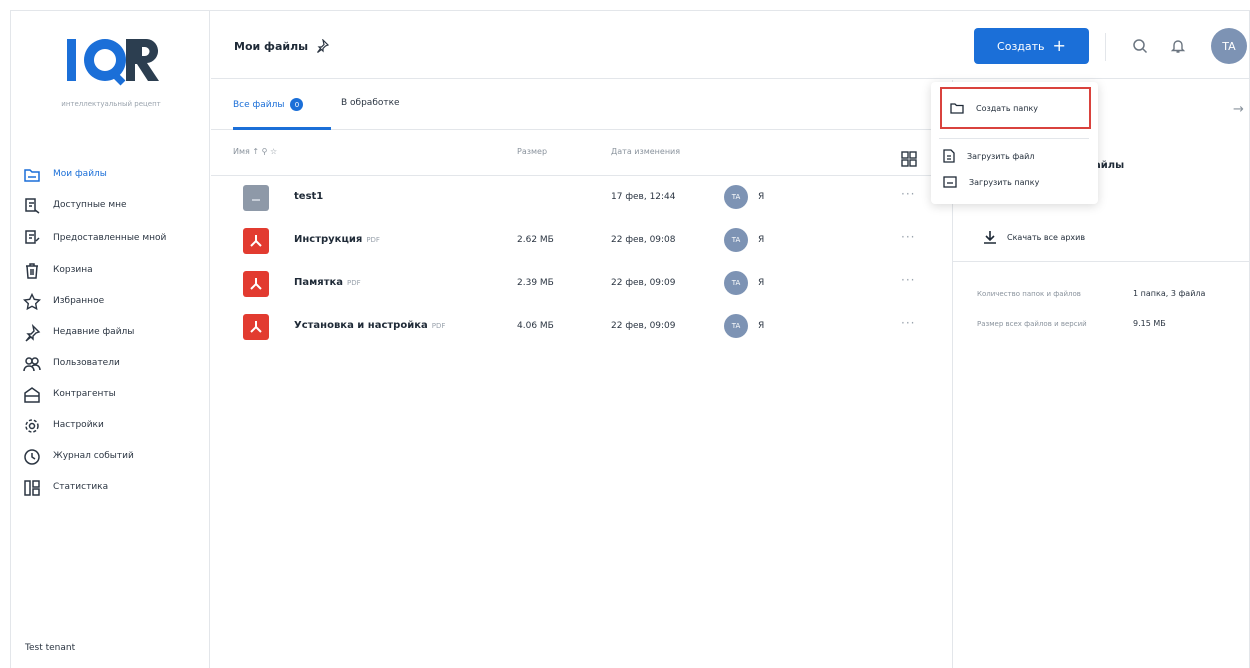 The width and height of the screenshot is (1250, 668). What do you see at coordinates (73, 270) in the screenshot?
I see `sidebar-item-label: Корзина` at bounding box center [73, 270].